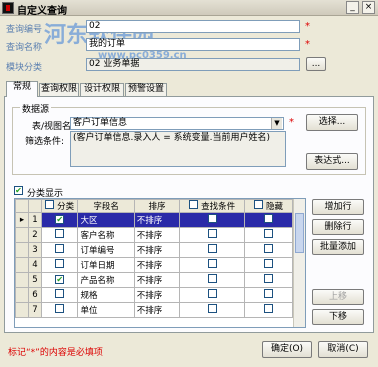  I want to click on row-field-name: 规格, so click(106, 295).